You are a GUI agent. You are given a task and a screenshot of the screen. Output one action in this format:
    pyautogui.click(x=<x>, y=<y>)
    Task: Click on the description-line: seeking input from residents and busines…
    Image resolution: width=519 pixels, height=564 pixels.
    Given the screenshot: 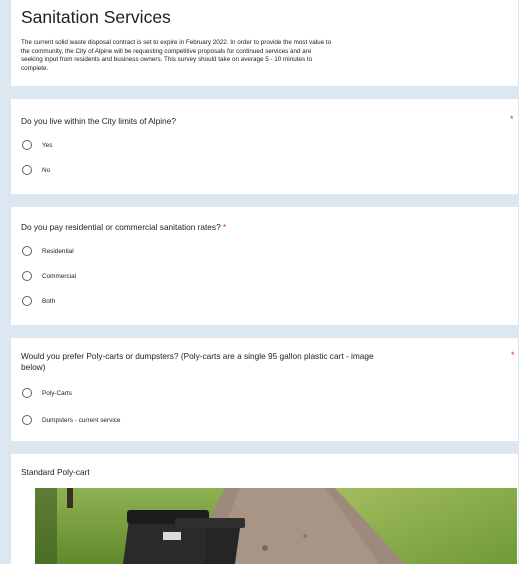 What is the action you would take?
    pyautogui.click(x=167, y=60)
    